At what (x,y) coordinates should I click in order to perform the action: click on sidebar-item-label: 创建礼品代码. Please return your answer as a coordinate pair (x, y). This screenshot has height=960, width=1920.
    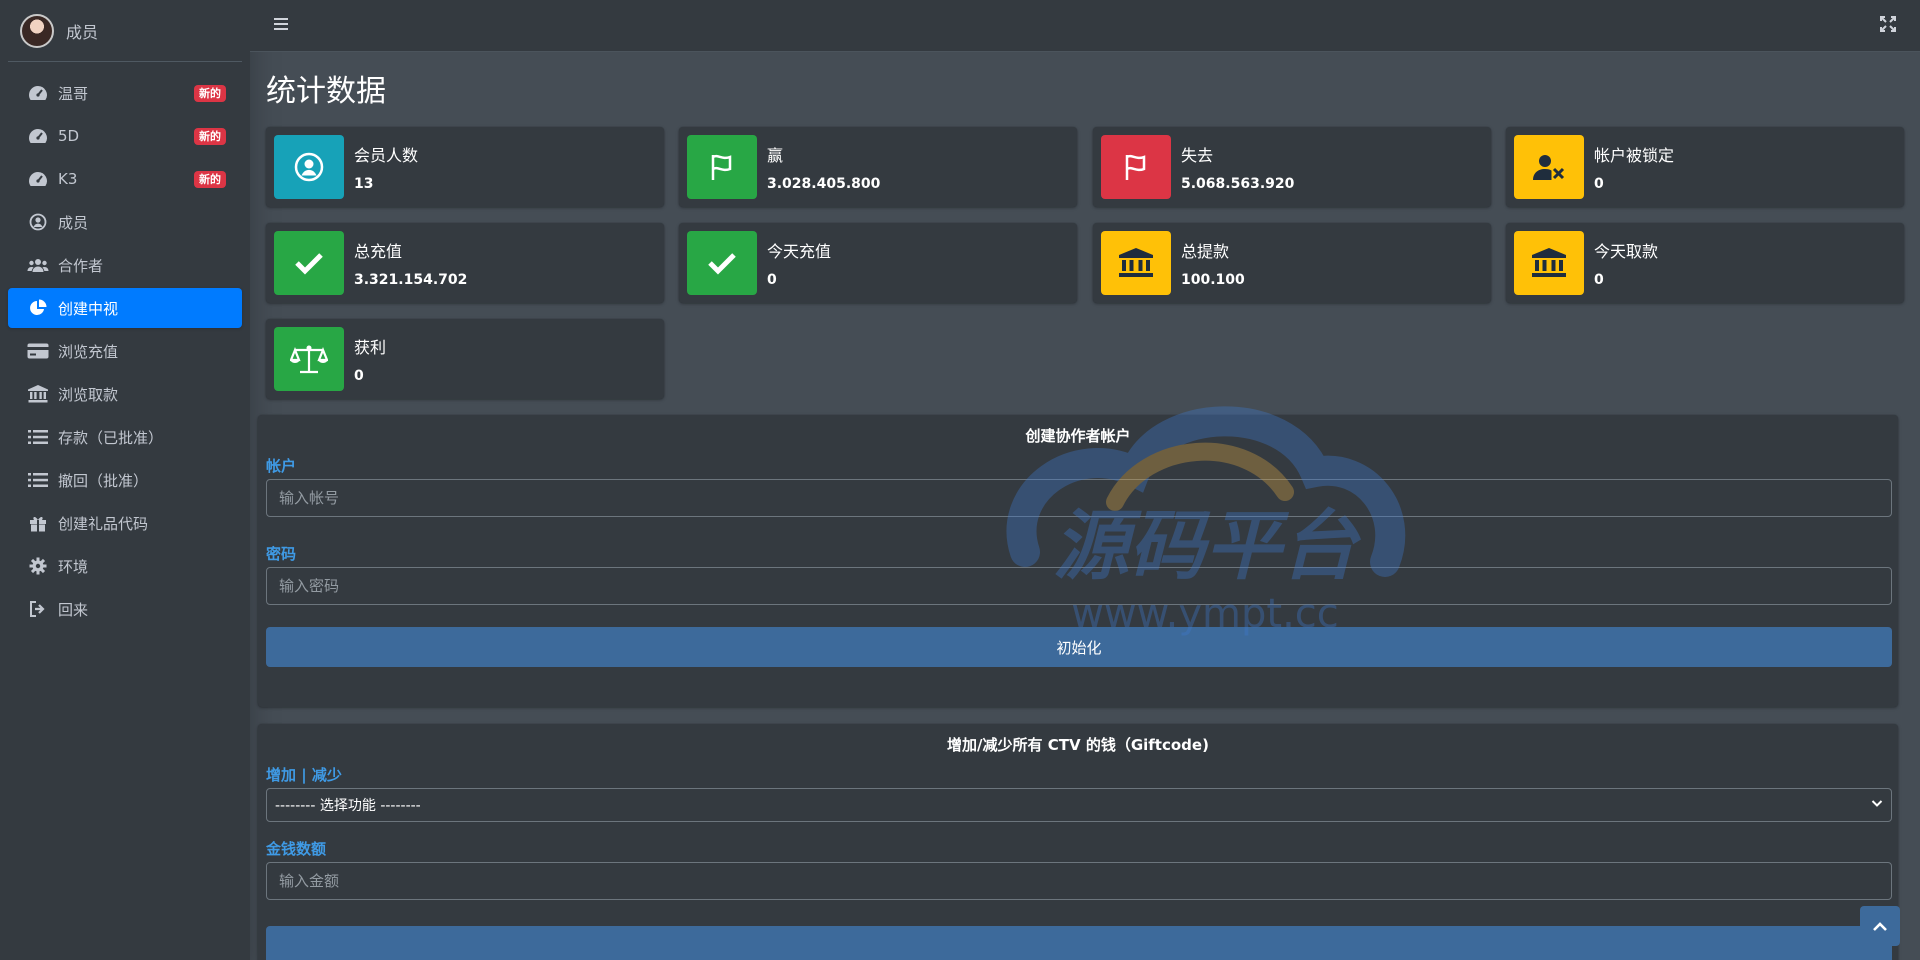
    Looking at the image, I should click on (103, 523).